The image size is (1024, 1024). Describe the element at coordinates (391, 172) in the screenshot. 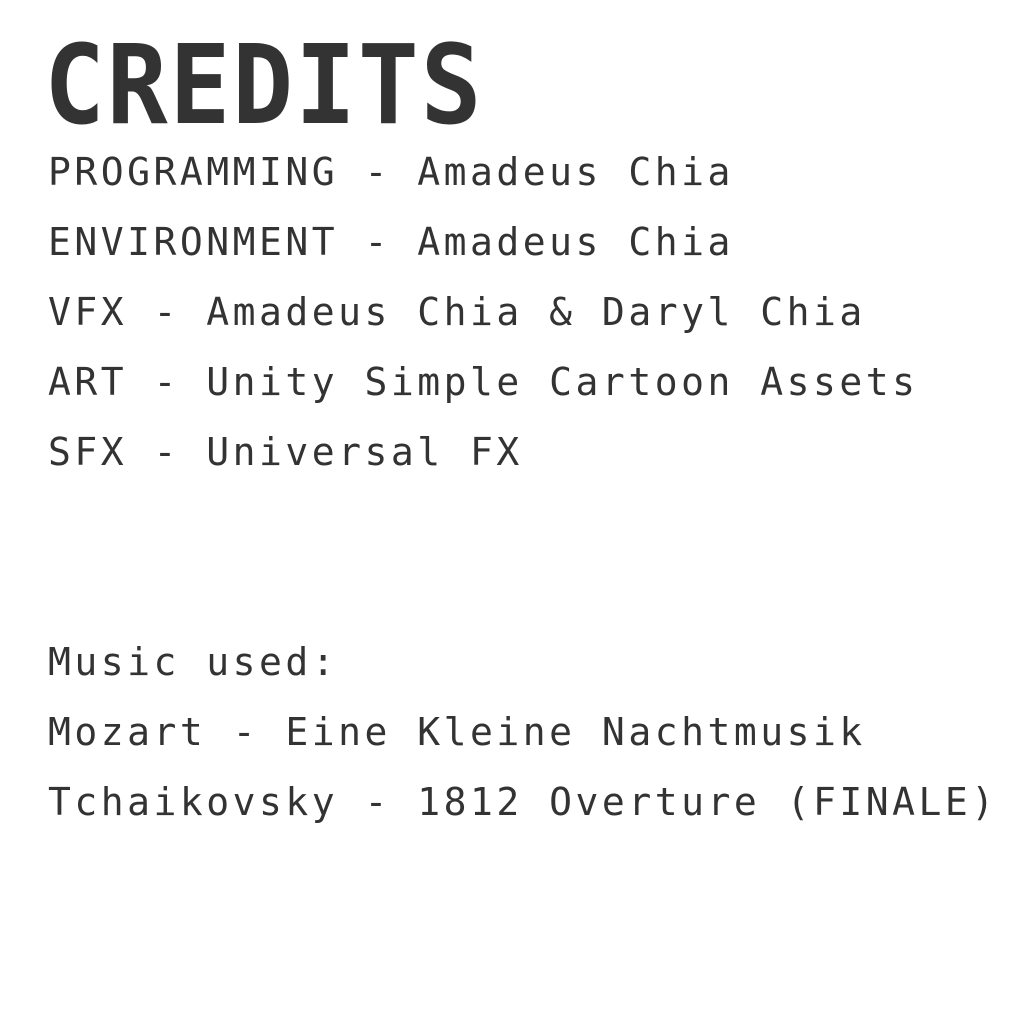

I see `credit-programming: PROGRAMMING - Amadeus Chia` at that location.